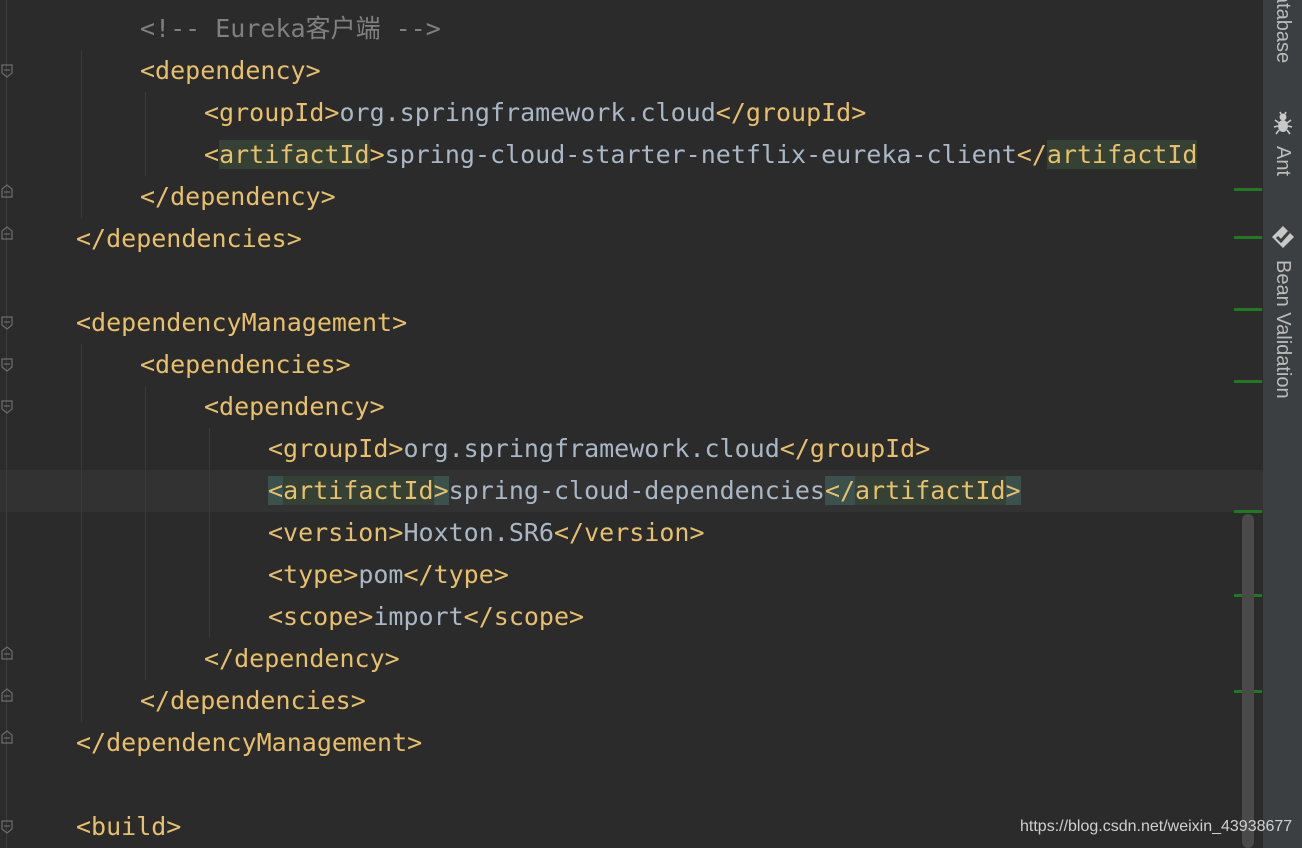 This screenshot has height=848, width=1302. What do you see at coordinates (381, 574) in the screenshot?
I see `code-token: pom` at bounding box center [381, 574].